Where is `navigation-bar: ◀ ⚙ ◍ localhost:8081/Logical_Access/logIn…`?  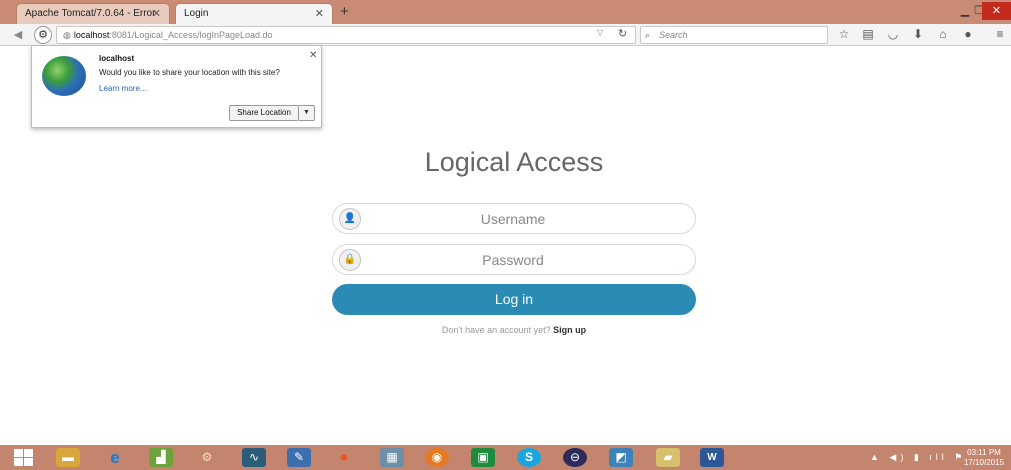 navigation-bar: ◀ ⚙ ◍ localhost:8081/Logical_Access/logIn… is located at coordinates (505, 35).